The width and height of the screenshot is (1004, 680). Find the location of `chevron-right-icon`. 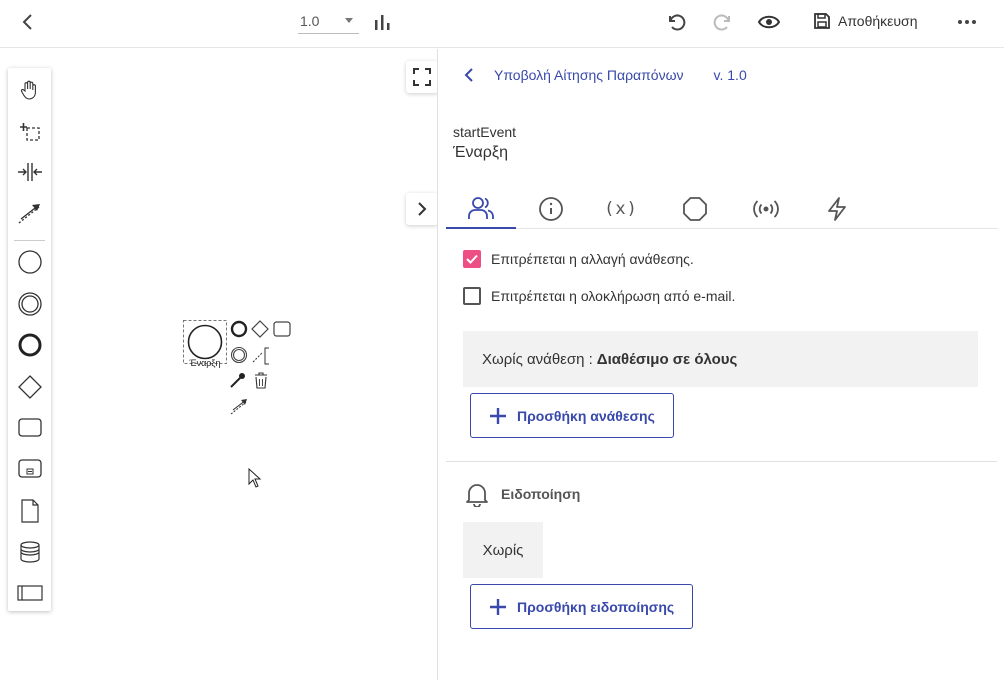

chevron-right-icon is located at coordinates (422, 209).